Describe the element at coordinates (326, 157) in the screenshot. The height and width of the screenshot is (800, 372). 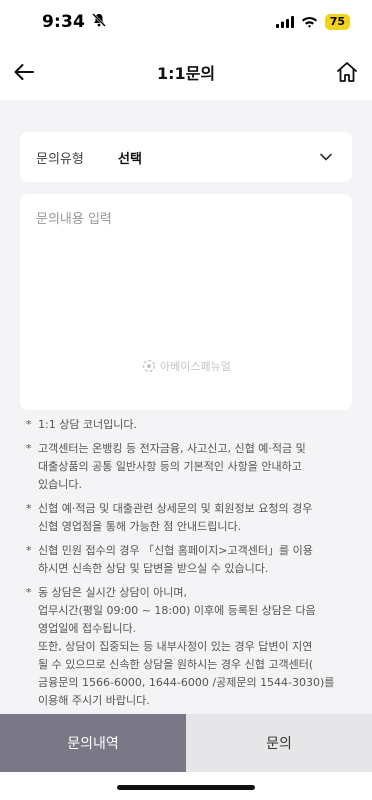
I see `chevron-down-icon` at that location.